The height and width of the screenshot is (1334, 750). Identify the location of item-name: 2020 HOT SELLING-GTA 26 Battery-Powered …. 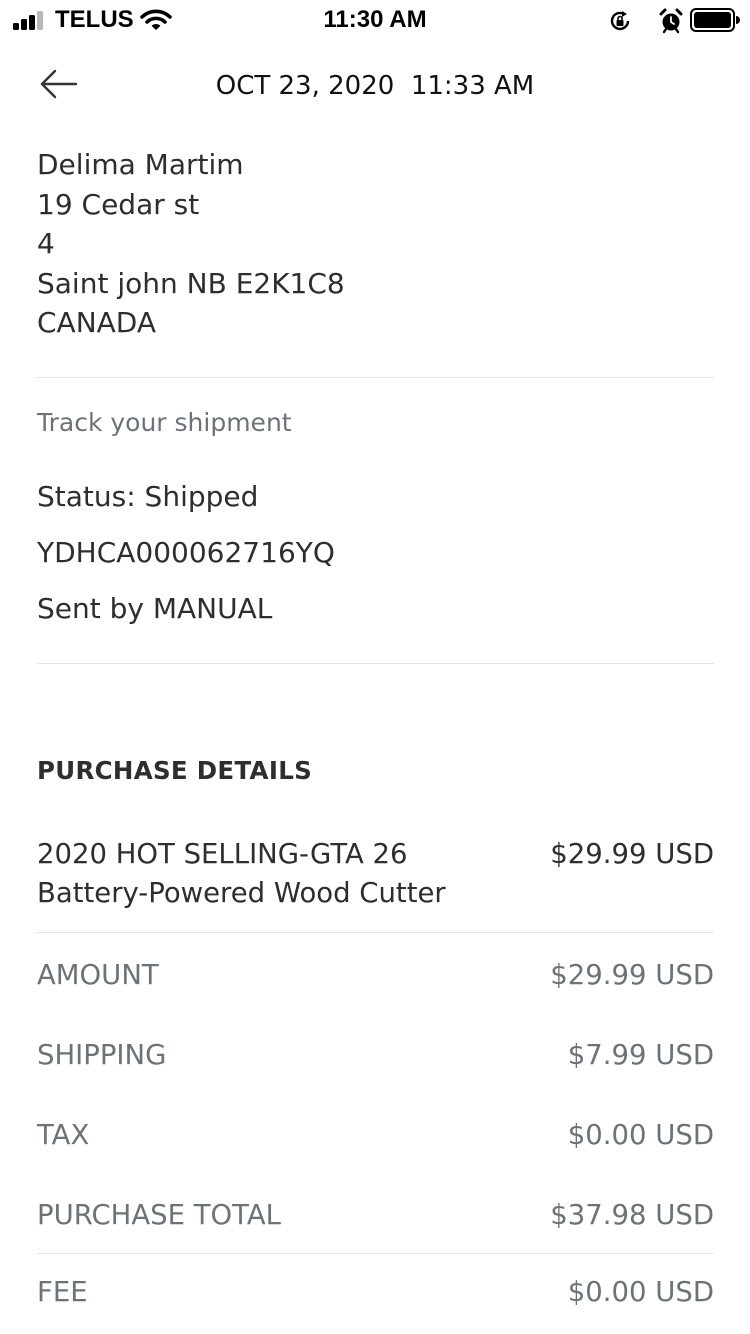
(241, 874).